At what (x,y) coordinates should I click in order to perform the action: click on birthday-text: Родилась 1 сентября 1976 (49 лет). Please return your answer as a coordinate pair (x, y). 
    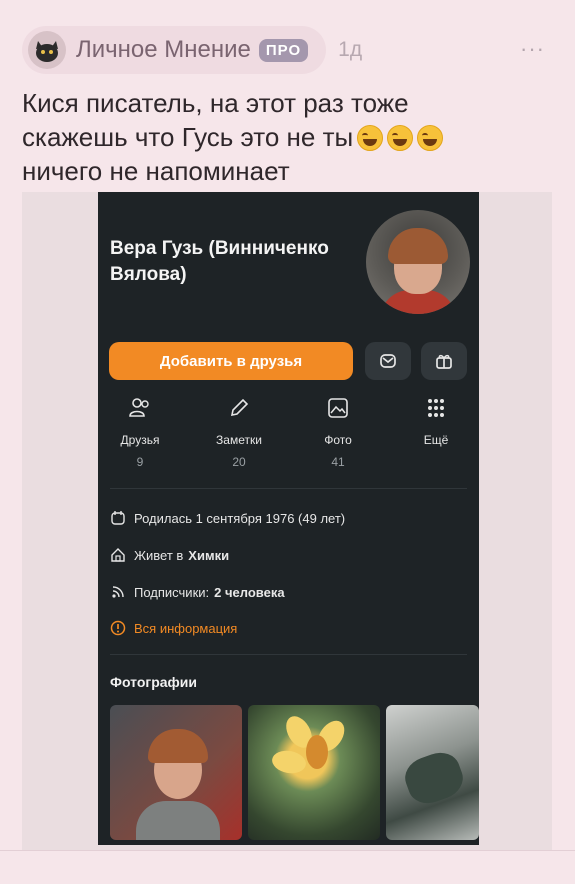
    Looking at the image, I should click on (240, 518).